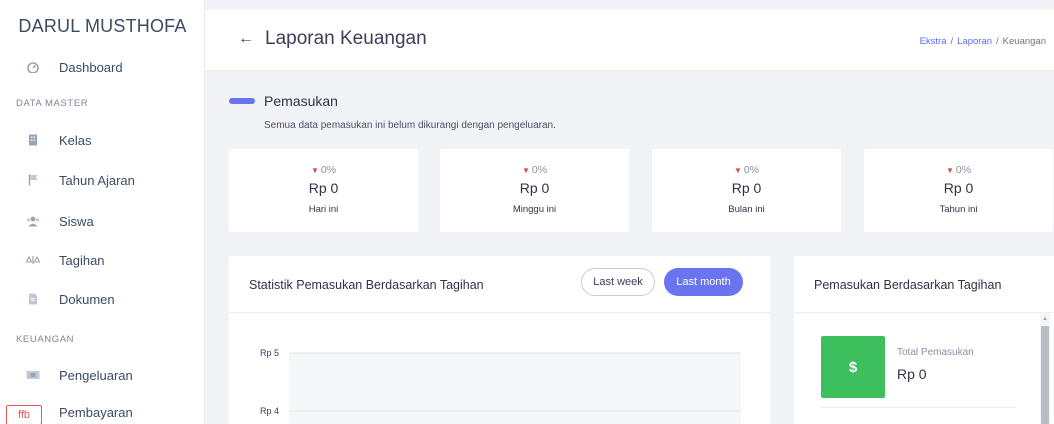 This screenshot has width=1054, height=424. Describe the element at coordinates (102, 26) in the screenshot. I see `brand-title: DARUL MUSTHOFA` at that location.